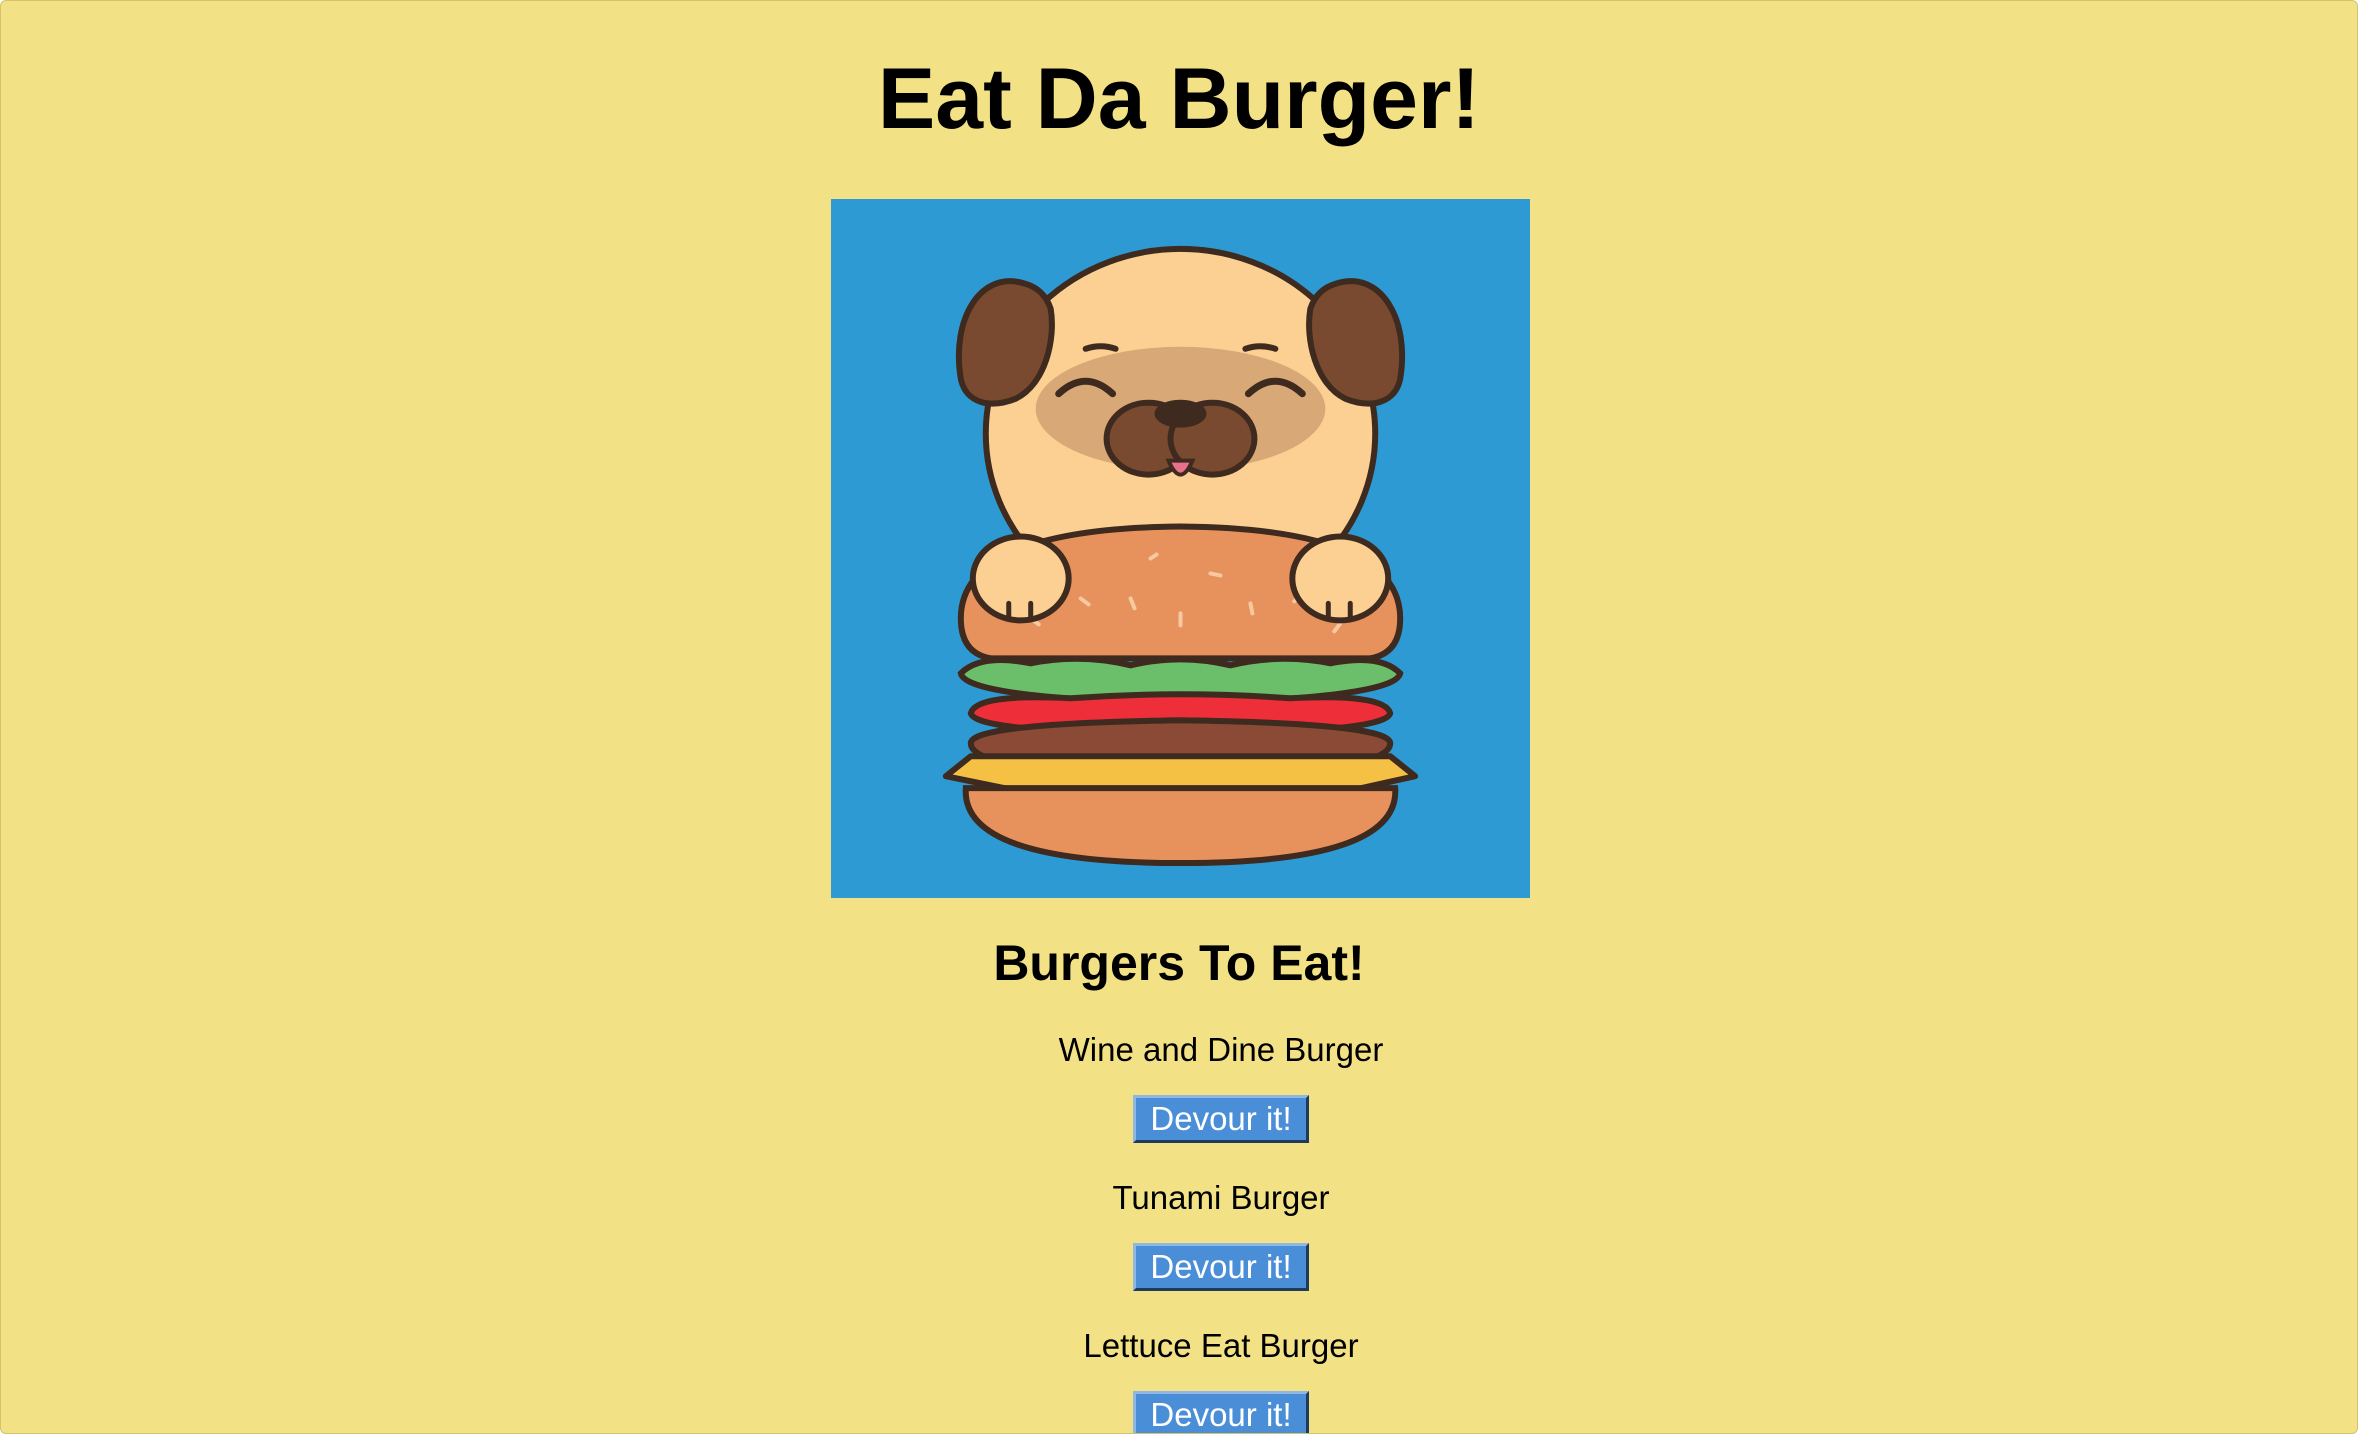 This screenshot has width=2358, height=1434. I want to click on burger-name: Lettuce Eat Burger, so click(1221, 1345).